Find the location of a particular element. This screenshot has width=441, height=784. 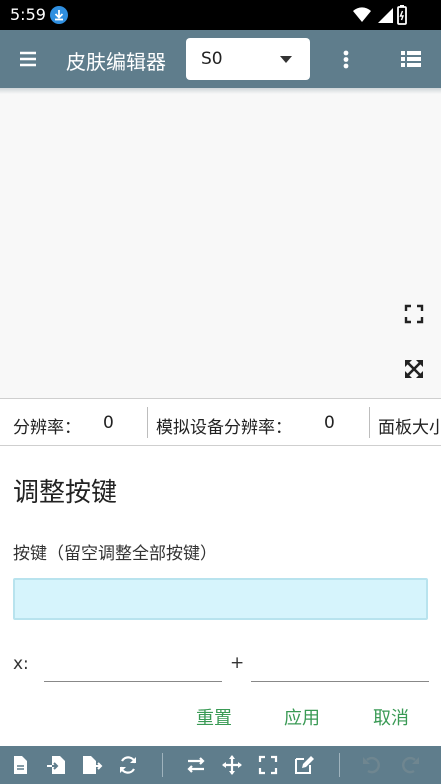

y-offset-input is located at coordinates (340, 667).